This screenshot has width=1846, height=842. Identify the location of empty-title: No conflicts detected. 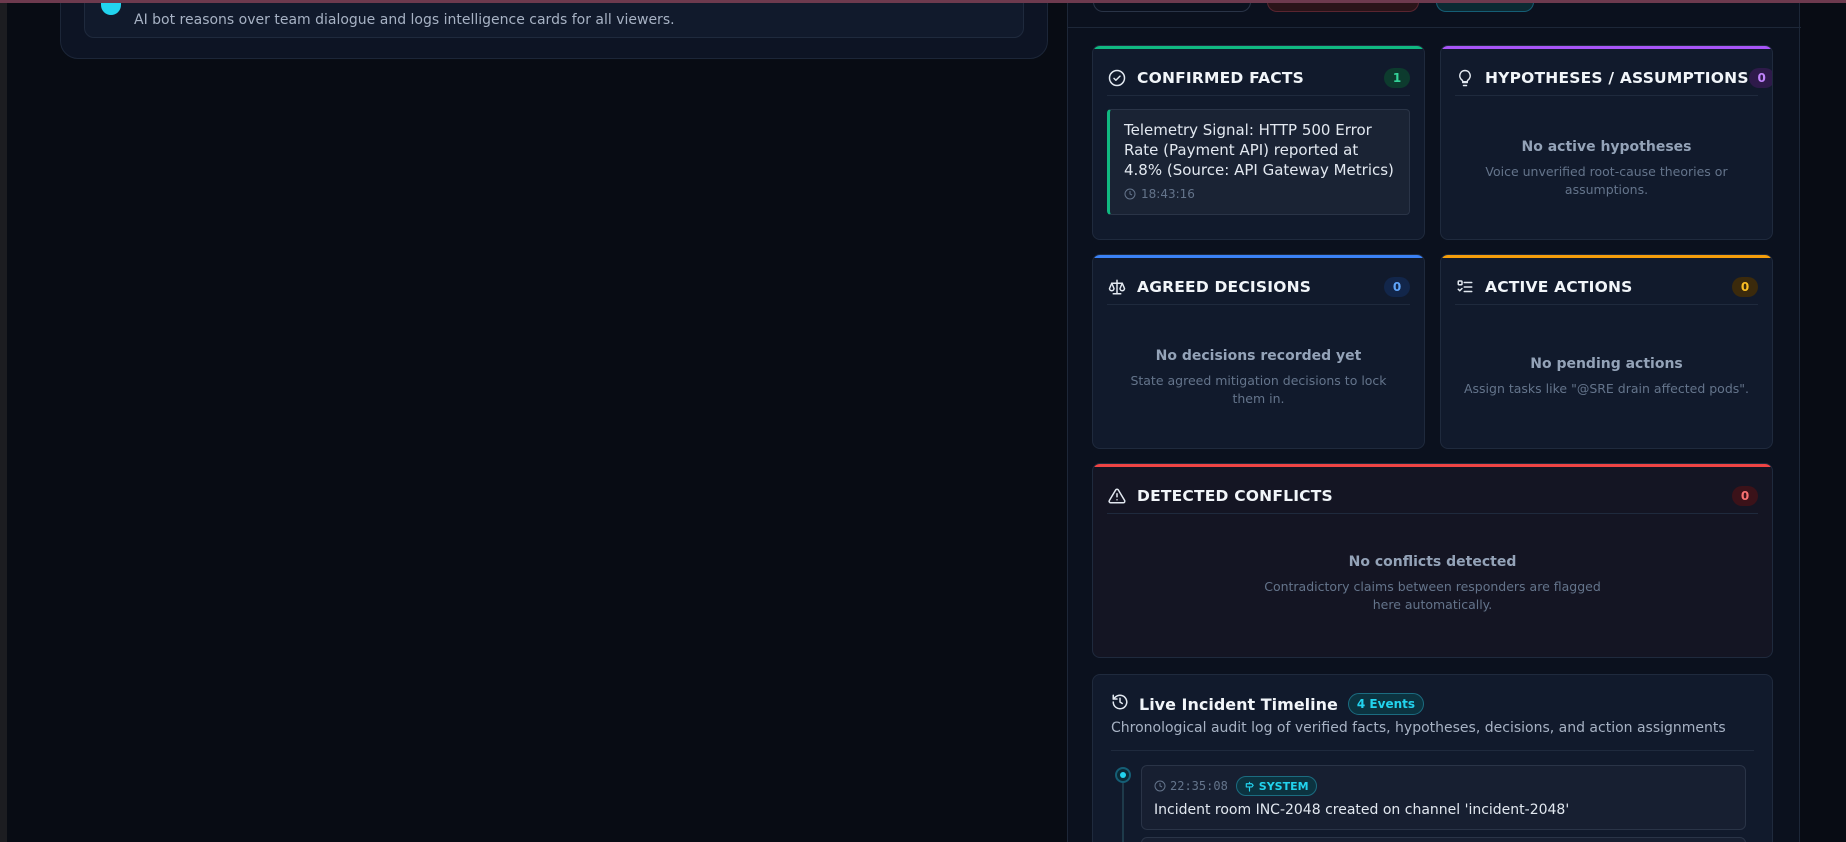
(1432, 562).